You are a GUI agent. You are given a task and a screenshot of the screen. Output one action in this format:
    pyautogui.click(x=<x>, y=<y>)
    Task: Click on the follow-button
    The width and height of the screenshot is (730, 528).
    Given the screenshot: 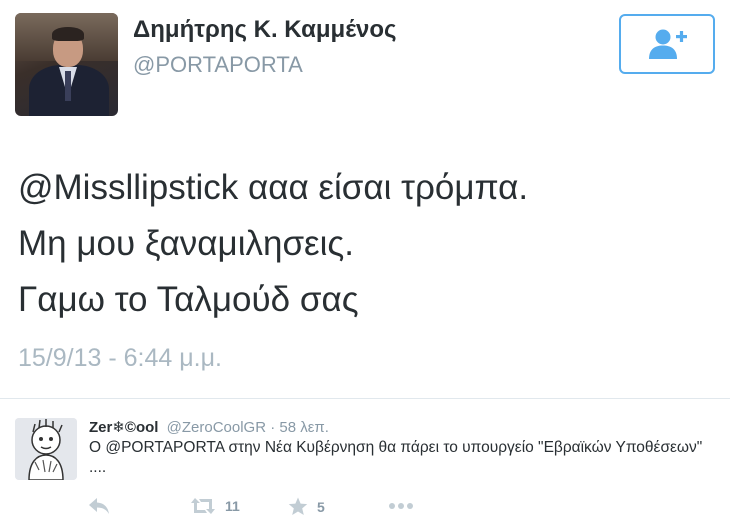 What is the action you would take?
    pyautogui.click(x=667, y=44)
    